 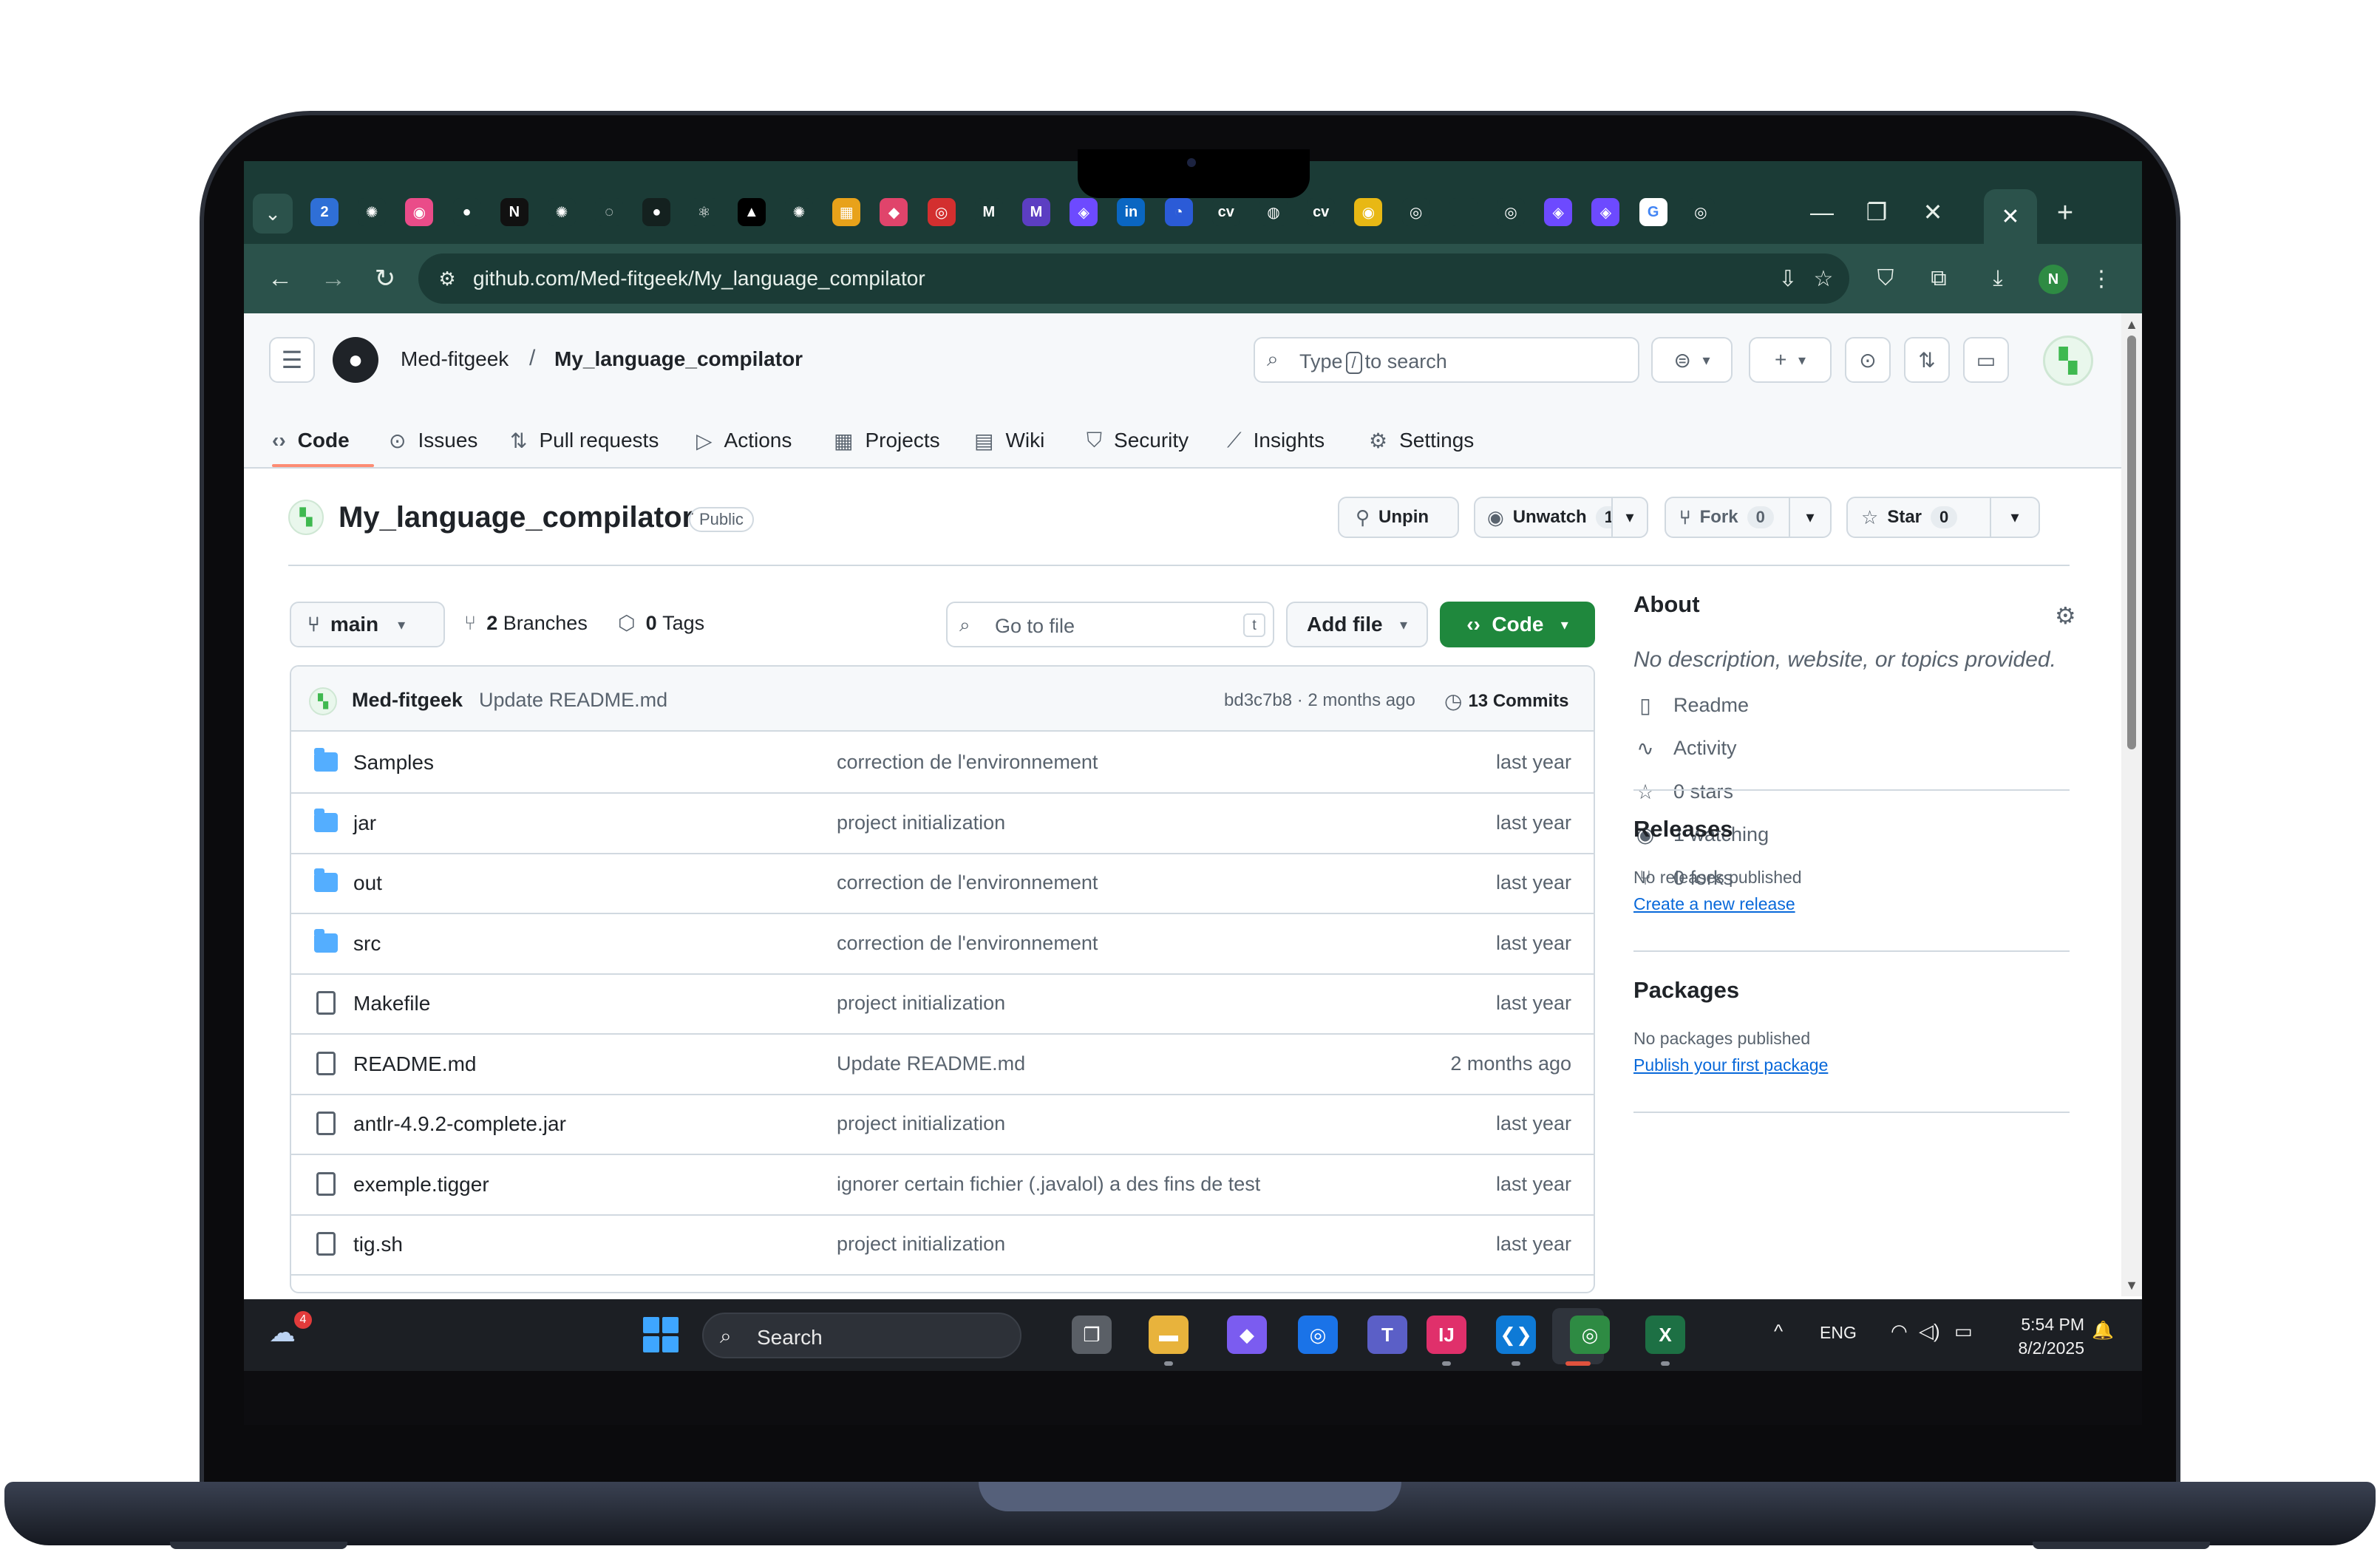 What do you see at coordinates (1684, 749) in the screenshot?
I see `about-activity: ∿ Activity` at bounding box center [1684, 749].